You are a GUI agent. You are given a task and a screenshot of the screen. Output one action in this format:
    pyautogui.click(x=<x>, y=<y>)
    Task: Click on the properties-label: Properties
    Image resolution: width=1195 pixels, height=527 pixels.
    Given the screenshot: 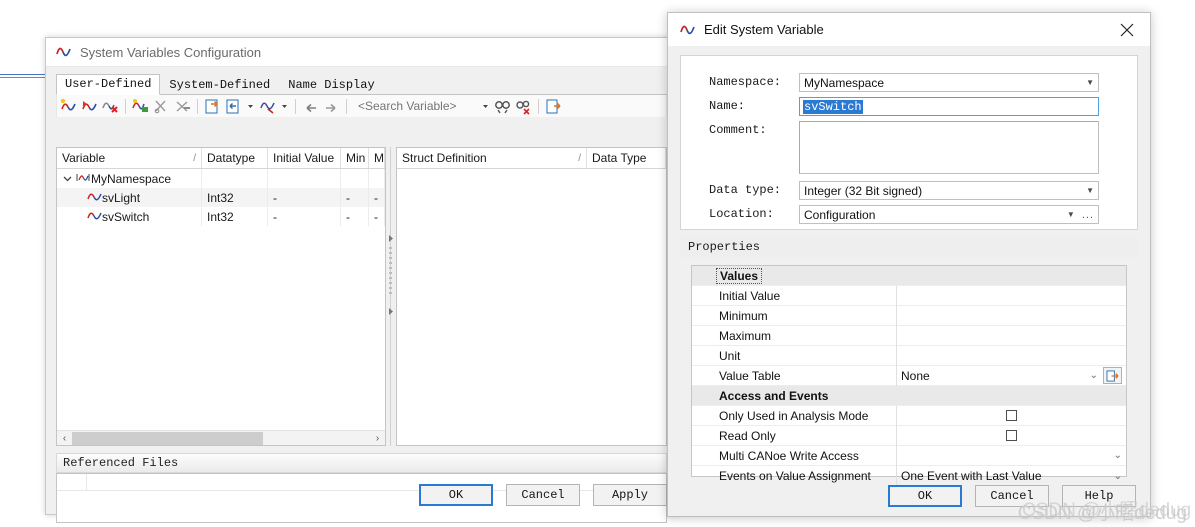 What is the action you would take?
    pyautogui.click(x=724, y=247)
    